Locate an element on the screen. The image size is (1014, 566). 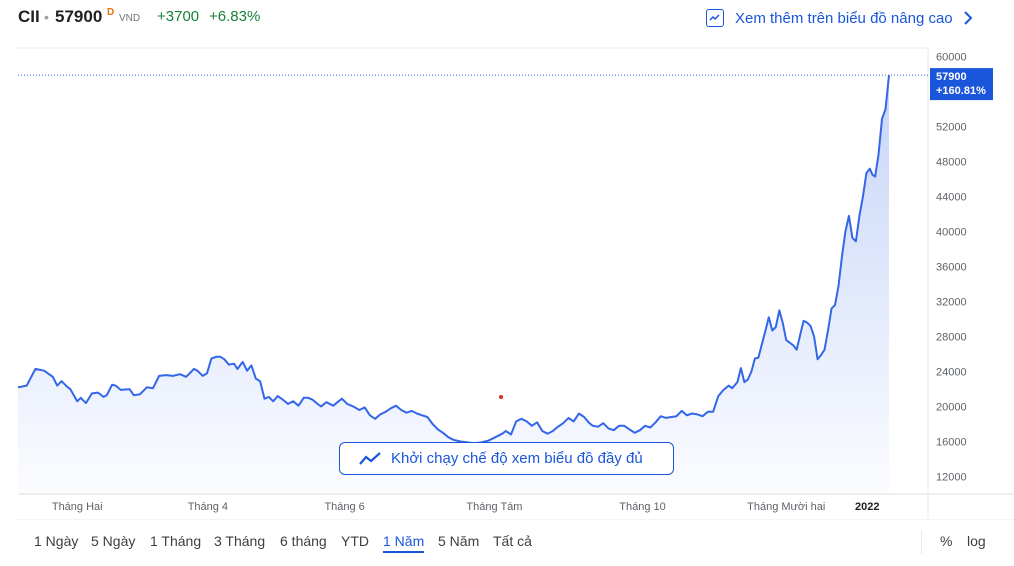
last-value-price: 57900 is located at coordinates (951, 77).